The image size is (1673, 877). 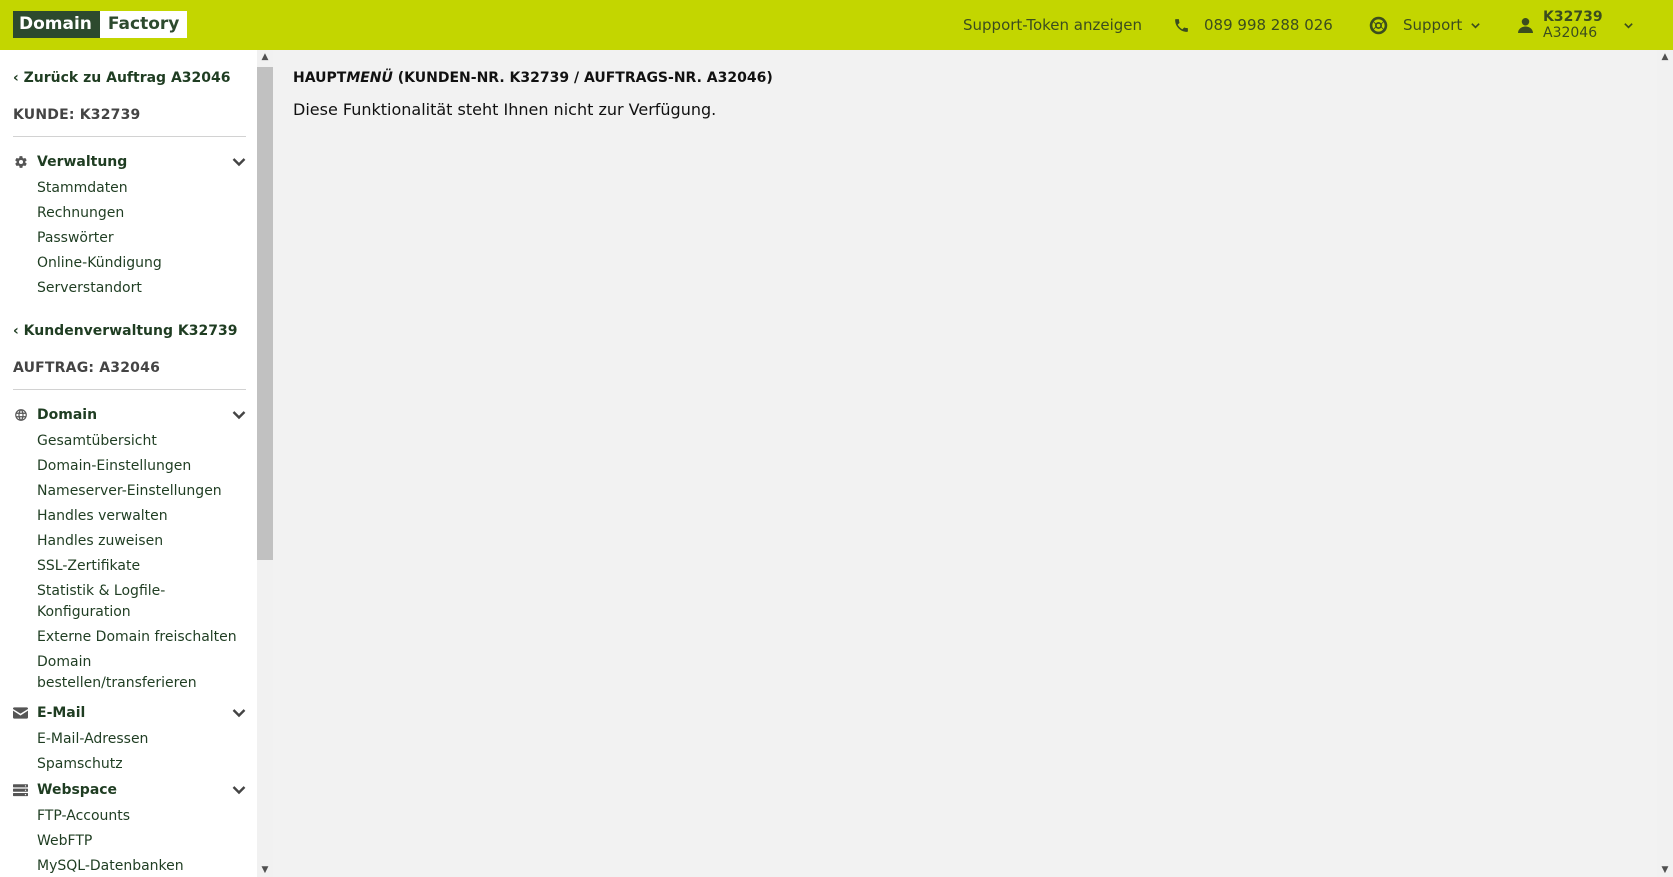 I want to click on sidebar-item-server-location: Serverstandort, so click(x=139, y=288).